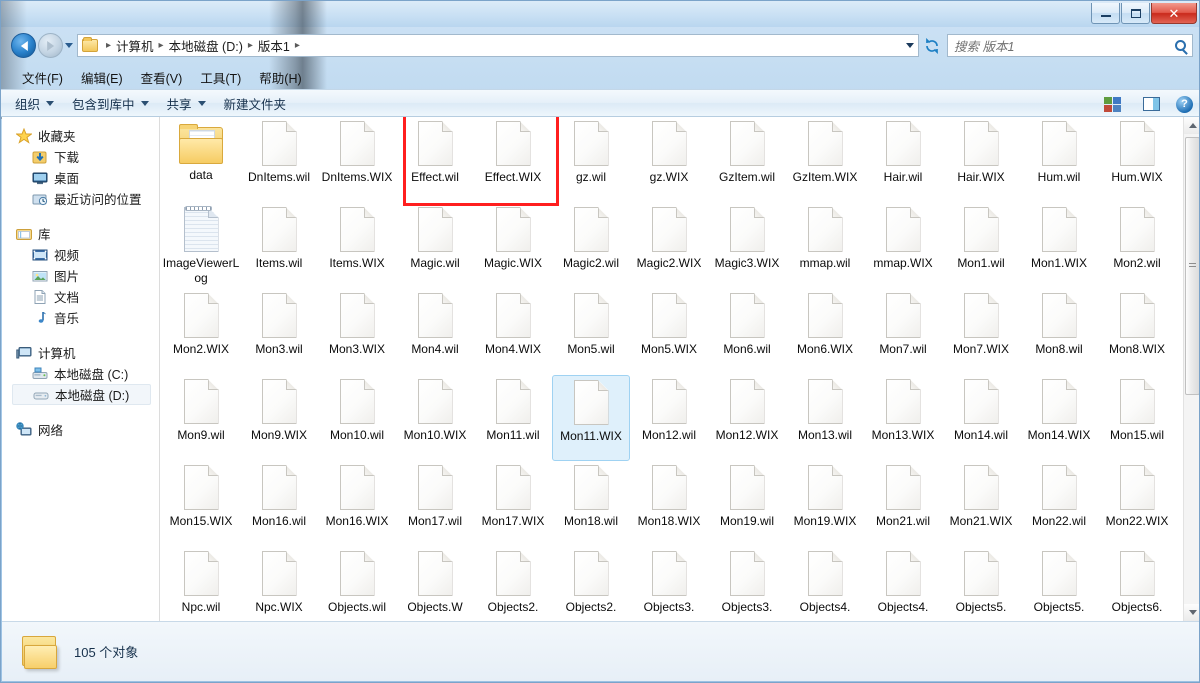  What do you see at coordinates (435, 246) in the screenshot?
I see `file-item: Magic.wil` at bounding box center [435, 246].